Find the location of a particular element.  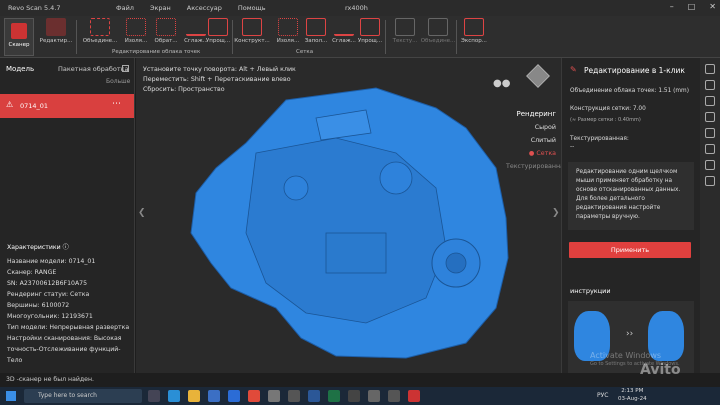

fill-icon is located at coordinates (316, 27).